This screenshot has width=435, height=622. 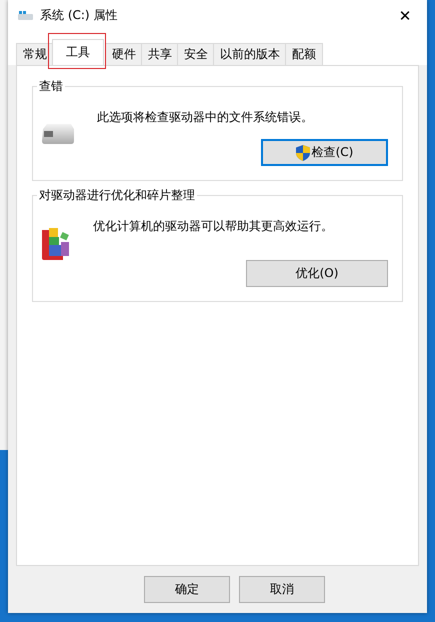 What do you see at coordinates (250, 54) in the screenshot?
I see `tab: 以前的版本` at bounding box center [250, 54].